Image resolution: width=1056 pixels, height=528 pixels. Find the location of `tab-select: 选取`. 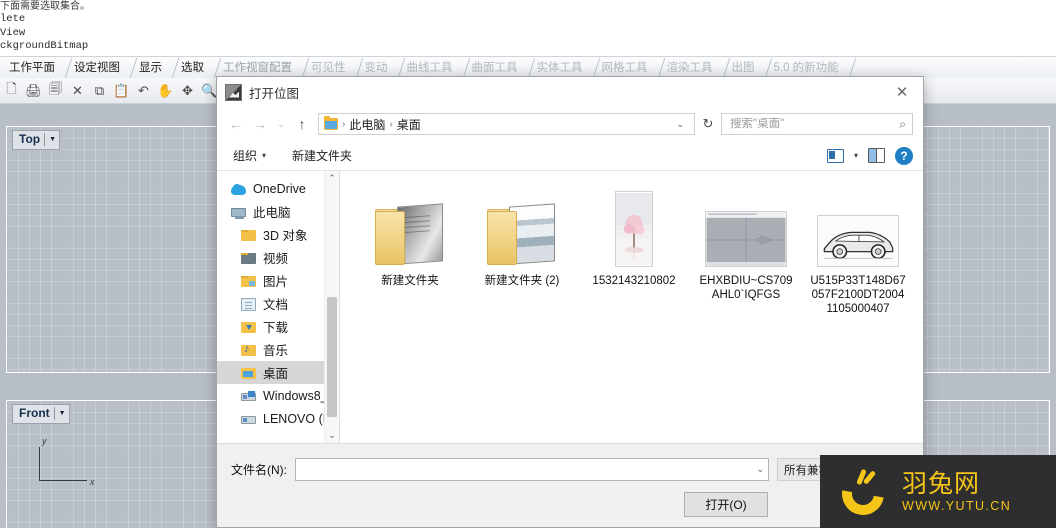

tab-select: 选取 is located at coordinates (193, 67).